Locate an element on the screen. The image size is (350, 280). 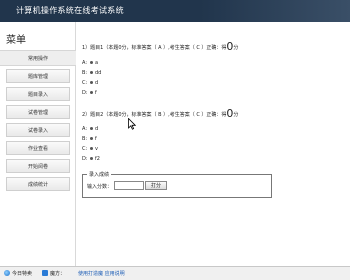
browser-globe-icon is located at coordinates (7, 273).